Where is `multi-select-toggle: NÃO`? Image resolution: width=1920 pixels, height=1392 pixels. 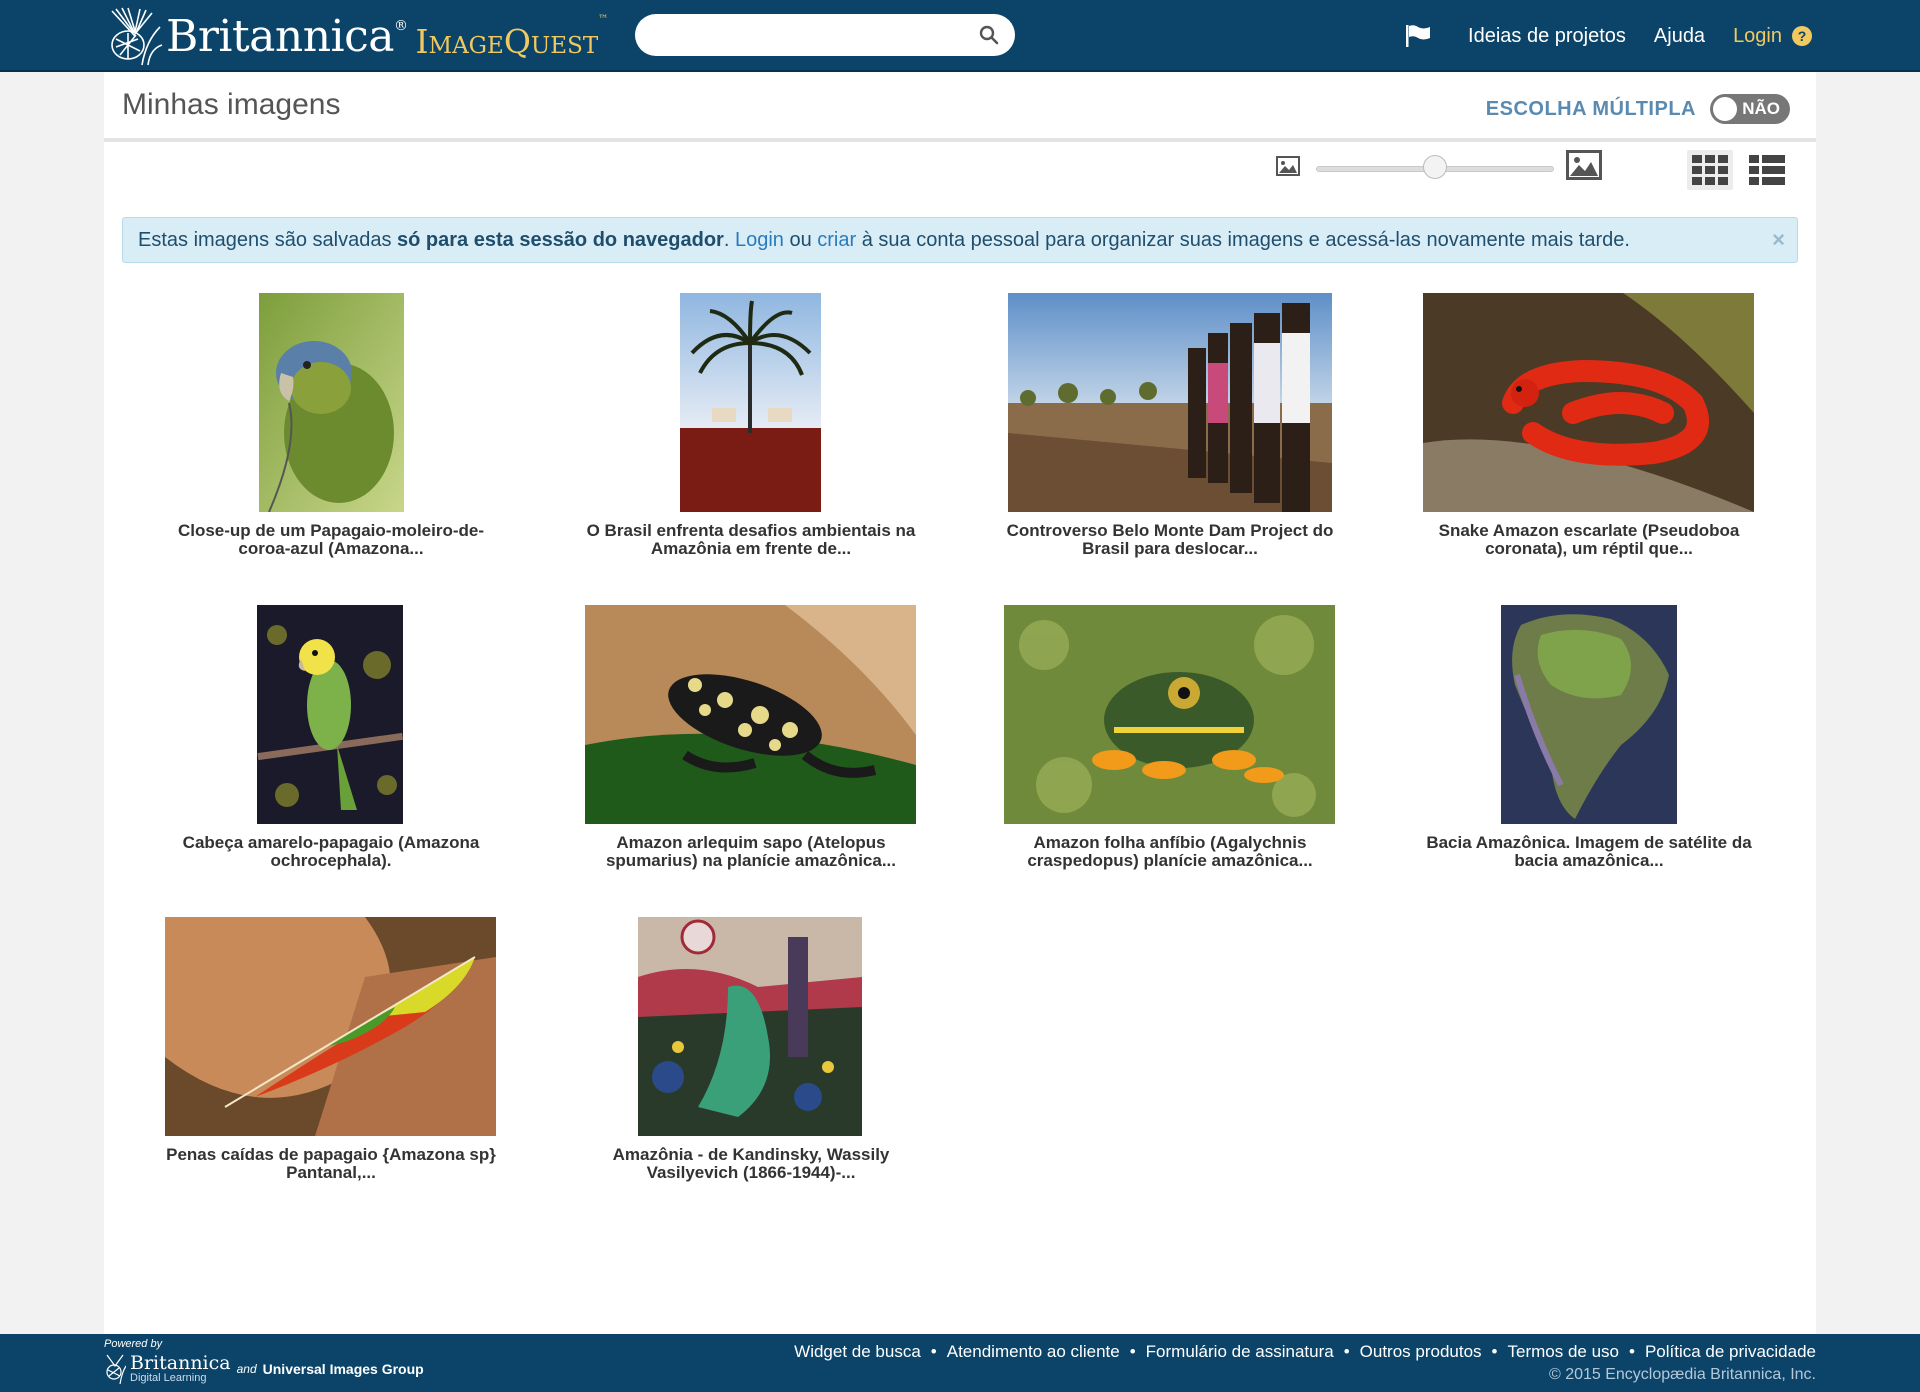 multi-select-toggle: NÃO is located at coordinates (1750, 109).